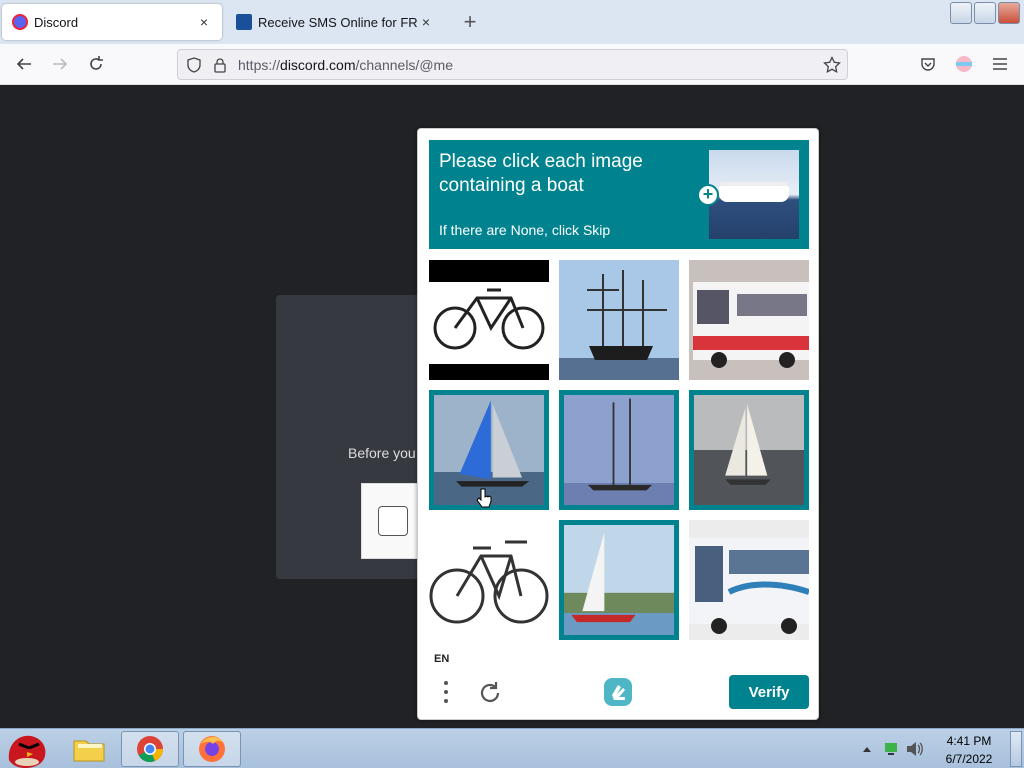 This screenshot has width=1024, height=768. What do you see at coordinates (1016, 749) in the screenshot?
I see `show-desktop-button` at bounding box center [1016, 749].